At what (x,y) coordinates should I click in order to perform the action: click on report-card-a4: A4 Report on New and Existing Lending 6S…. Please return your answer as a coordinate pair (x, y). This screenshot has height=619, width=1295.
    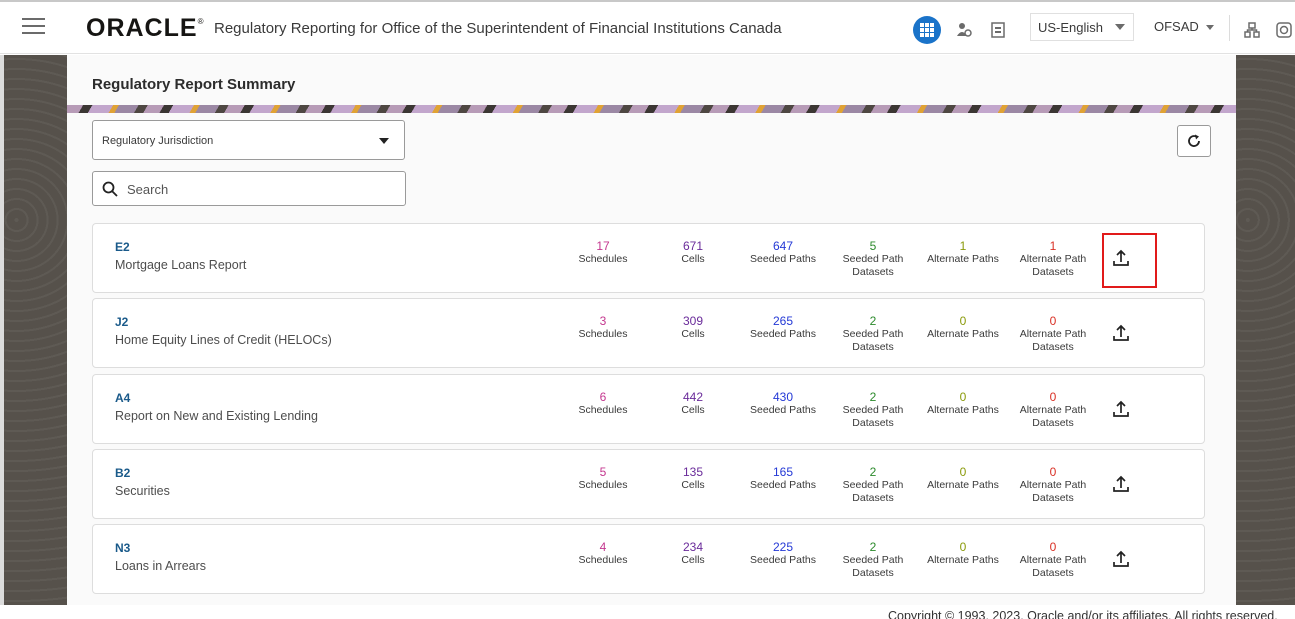
    Looking at the image, I should click on (648, 409).